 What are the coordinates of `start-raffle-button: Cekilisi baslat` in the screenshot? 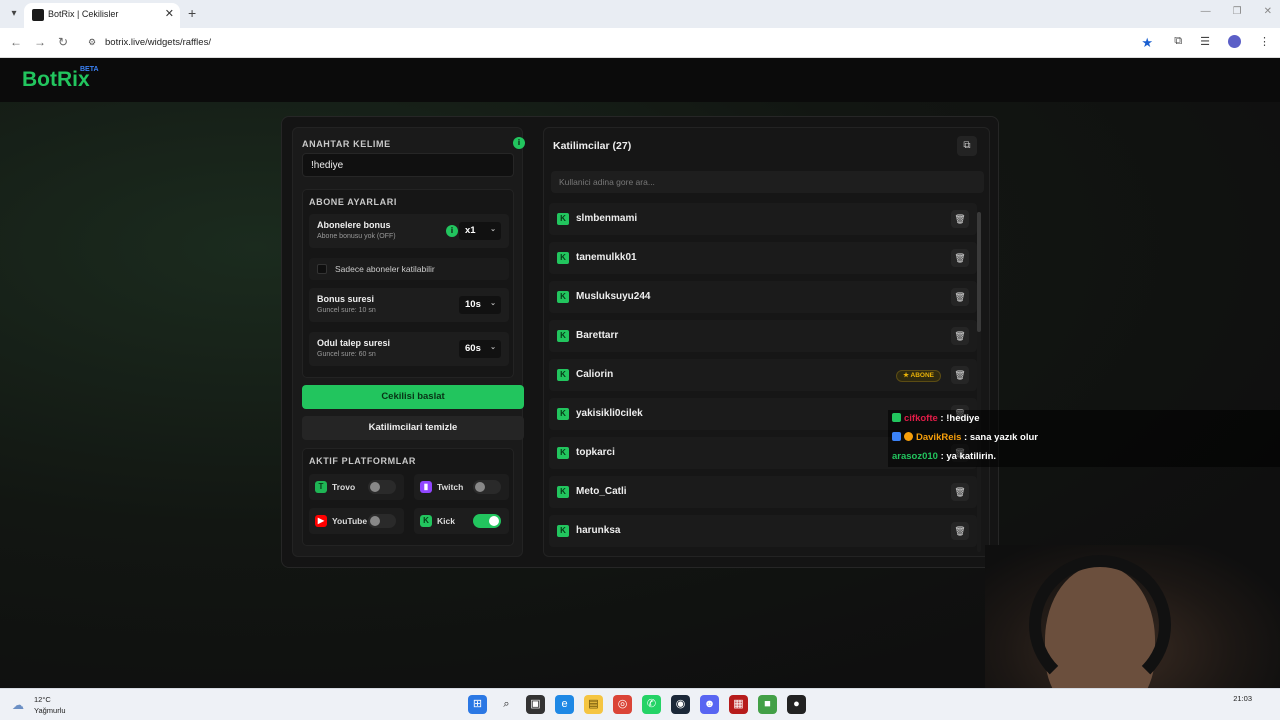 It's located at (413, 397).